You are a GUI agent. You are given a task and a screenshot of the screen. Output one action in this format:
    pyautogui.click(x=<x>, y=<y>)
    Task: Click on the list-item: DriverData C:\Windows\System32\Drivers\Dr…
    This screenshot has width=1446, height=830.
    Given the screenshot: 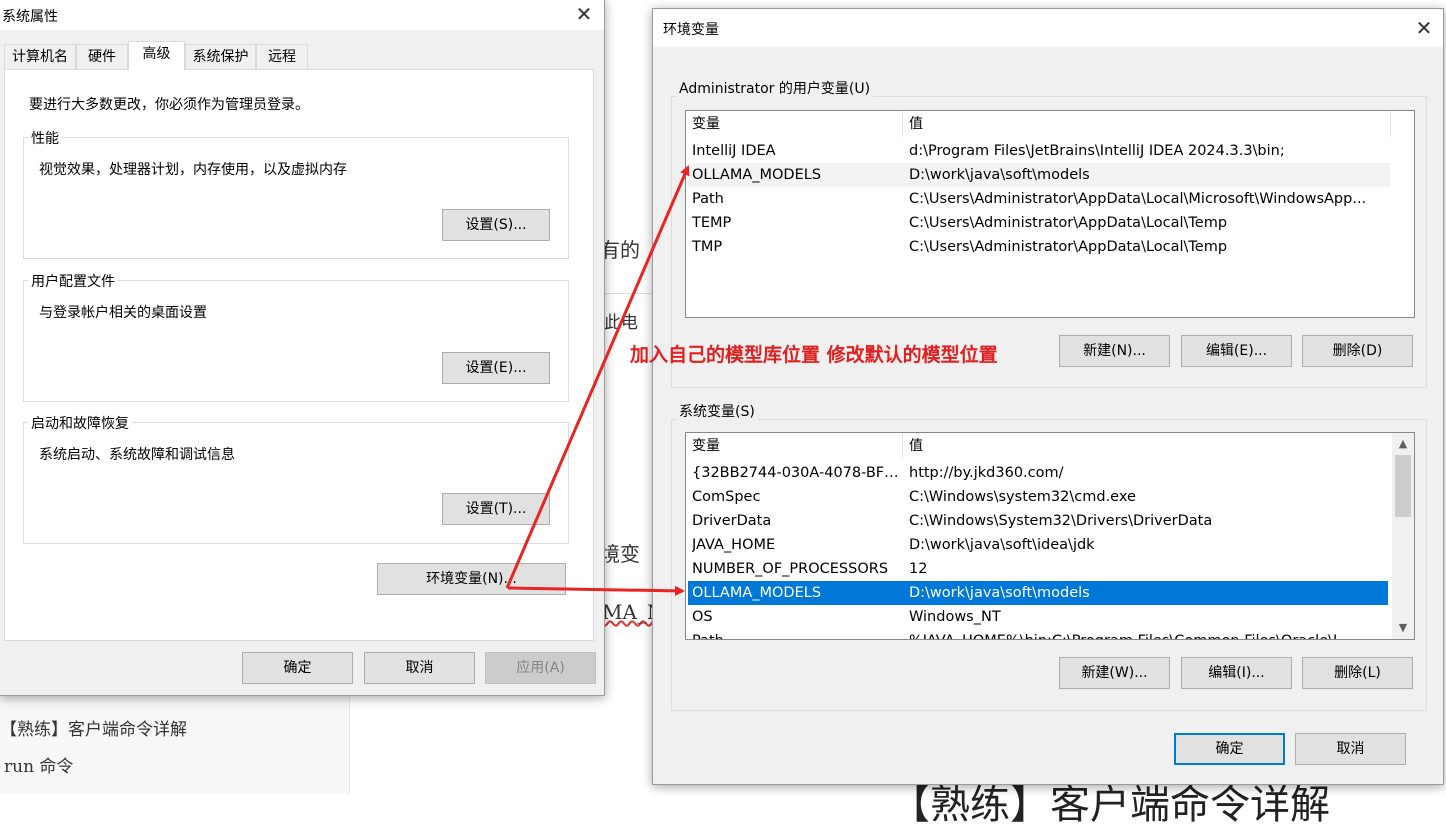 What is the action you would take?
    pyautogui.click(x=1038, y=521)
    